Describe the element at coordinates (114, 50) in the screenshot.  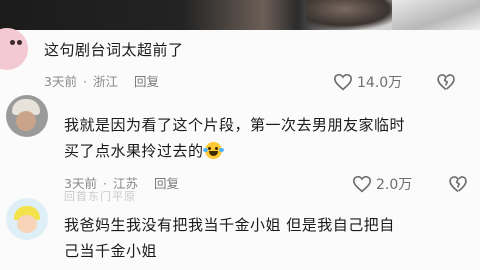
I see `comment-text: 这句剧台词太超前了` at that location.